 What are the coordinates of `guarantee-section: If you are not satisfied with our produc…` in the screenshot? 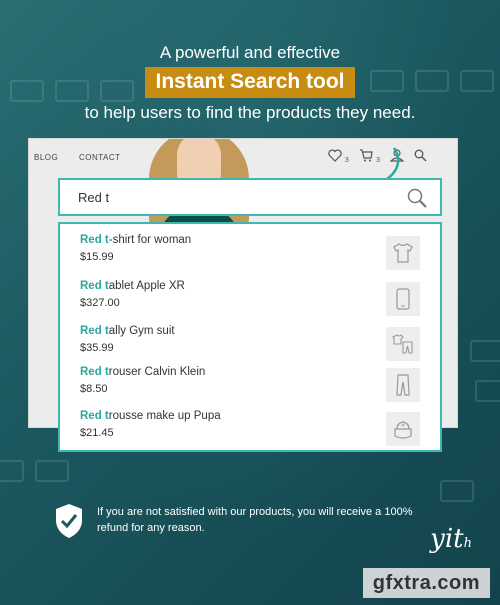 It's located at (244, 523).